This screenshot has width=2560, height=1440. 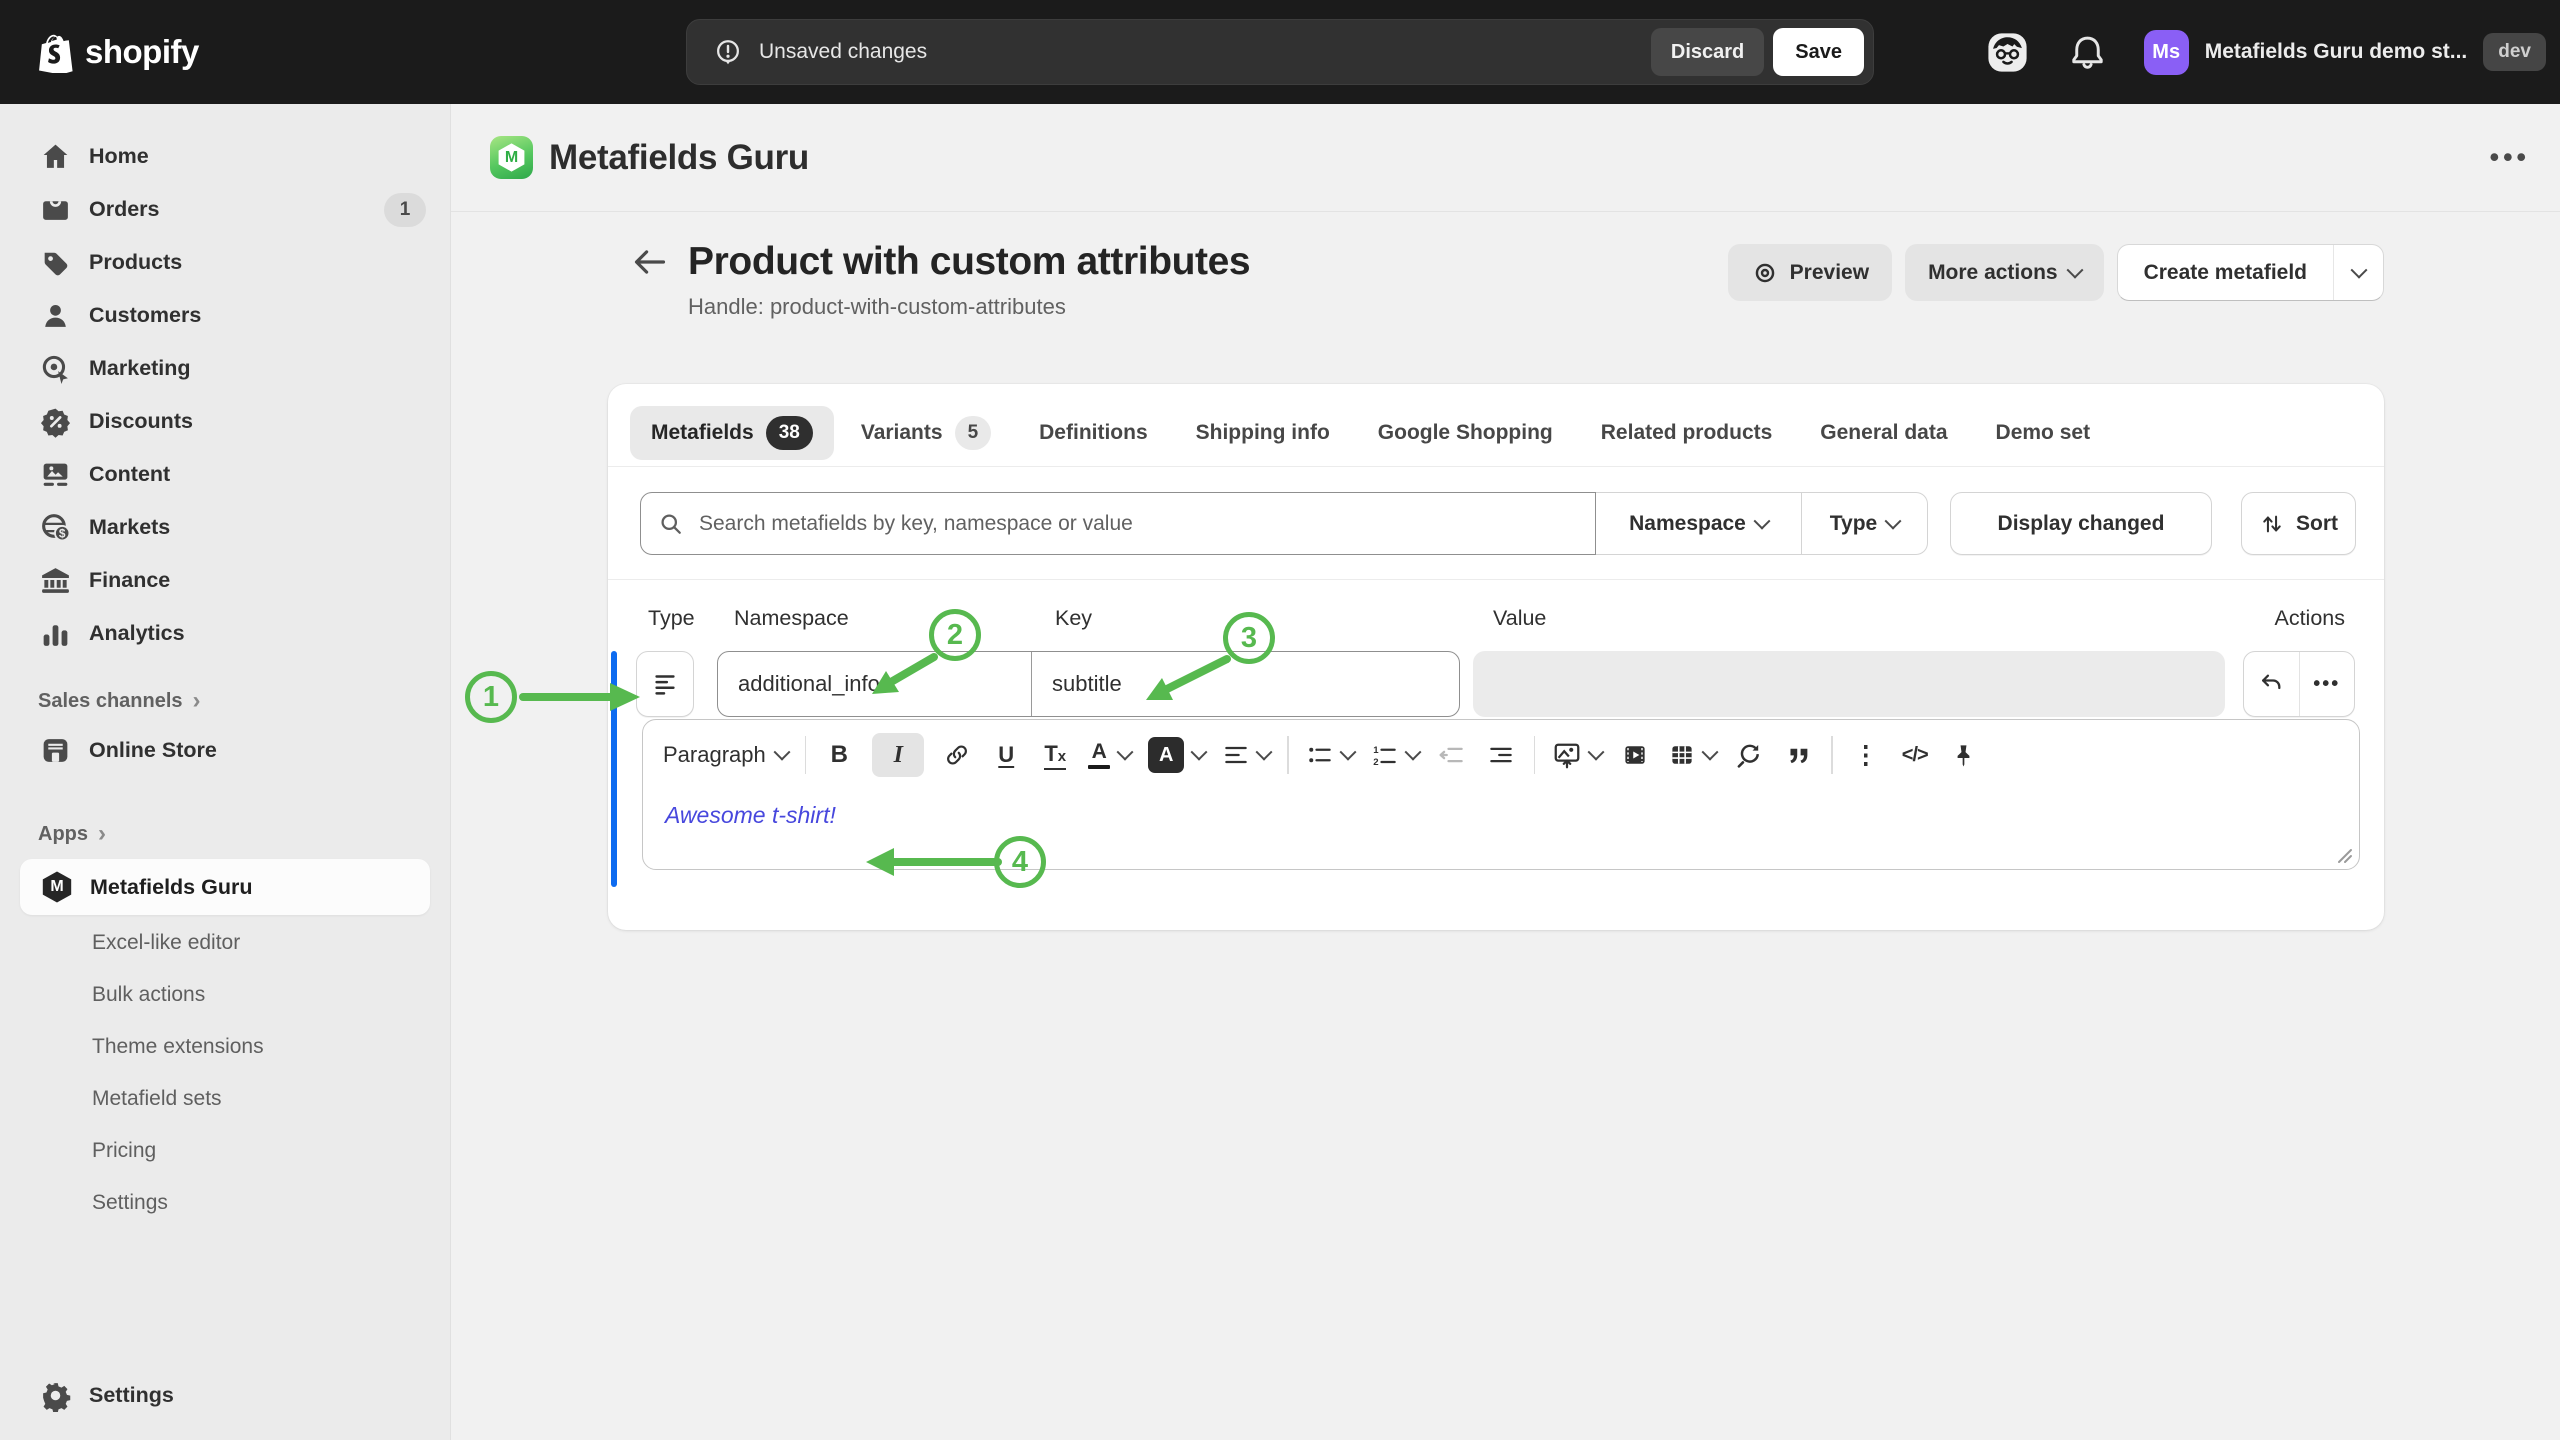 What do you see at coordinates (1501, 815) in the screenshot?
I see `editor-content: Awesome t-shirt!` at bounding box center [1501, 815].